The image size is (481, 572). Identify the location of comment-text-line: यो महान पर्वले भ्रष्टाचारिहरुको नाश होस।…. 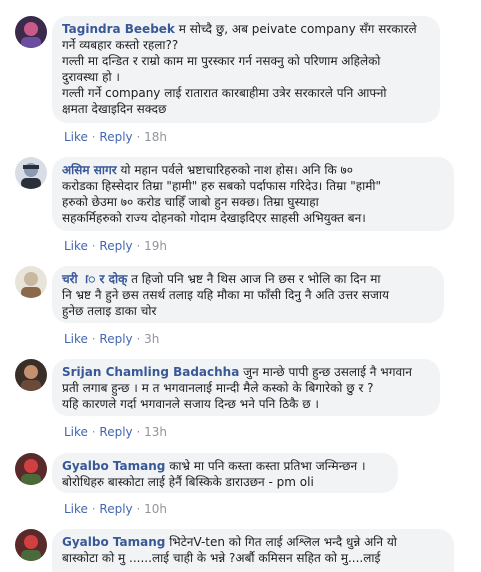
(234, 170).